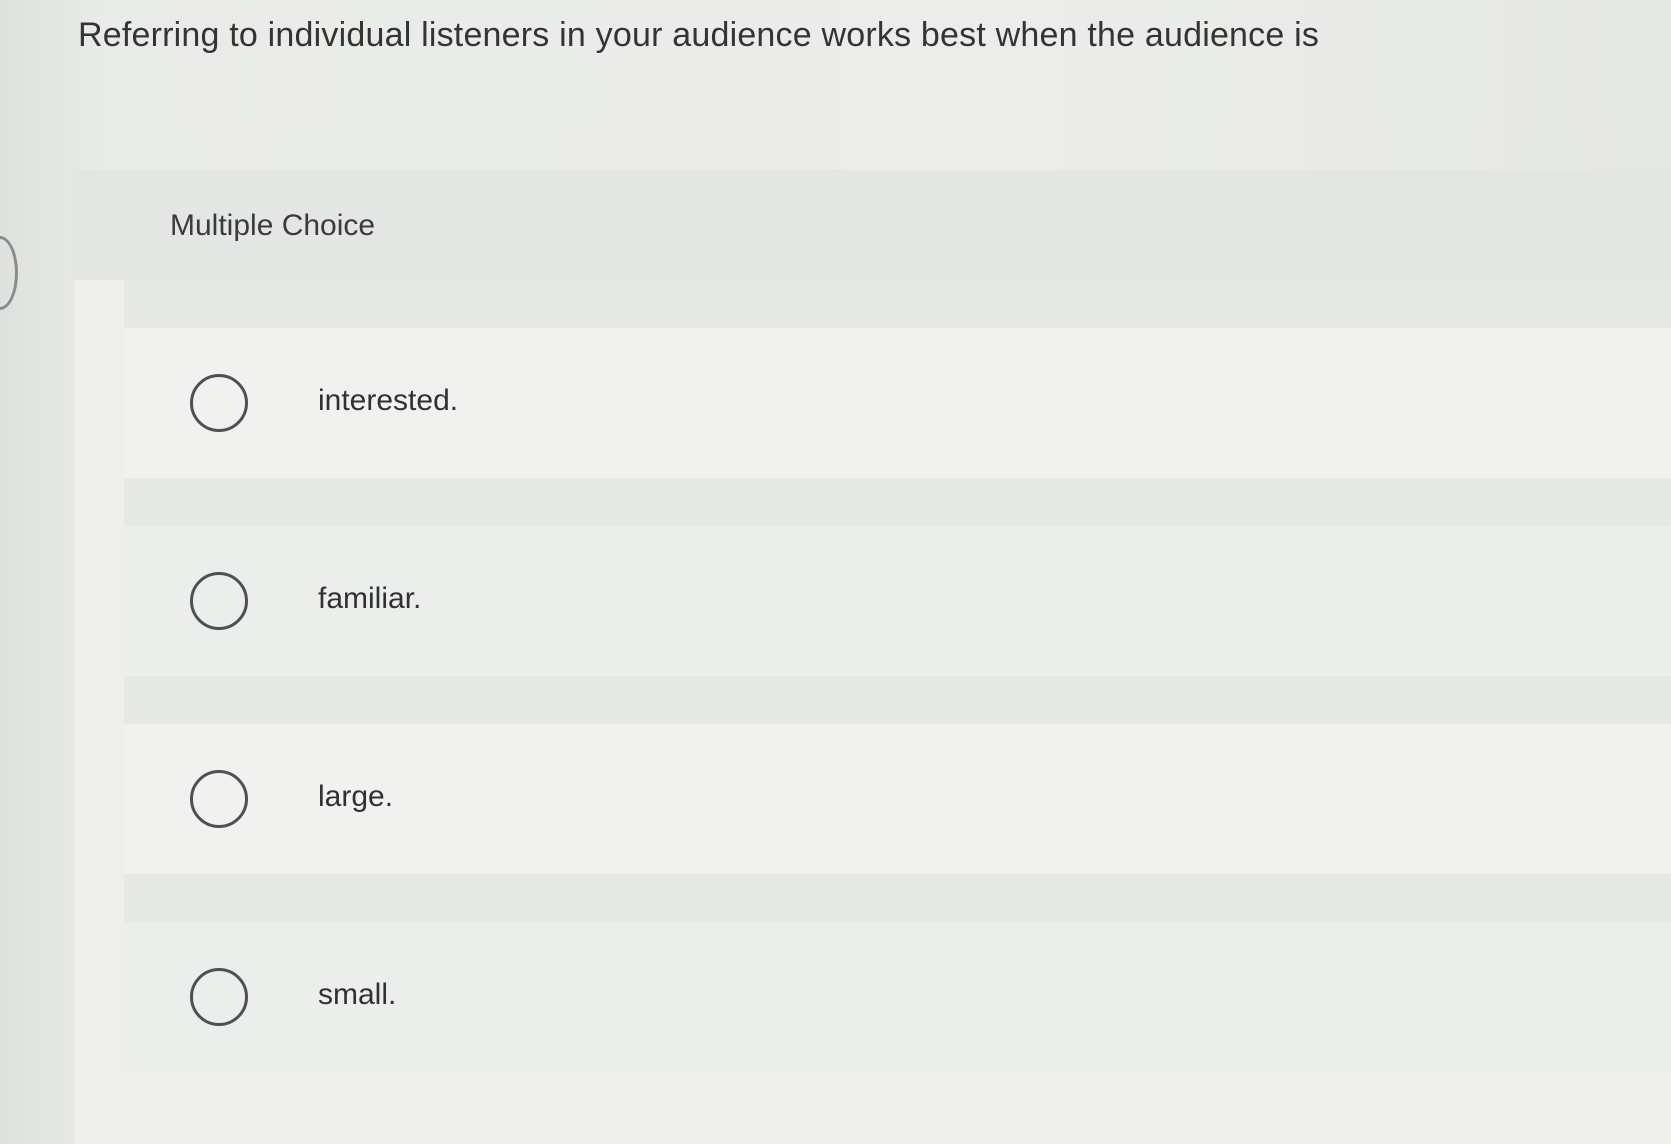  Describe the element at coordinates (357, 995) in the screenshot. I see `option-label: small.` at that location.